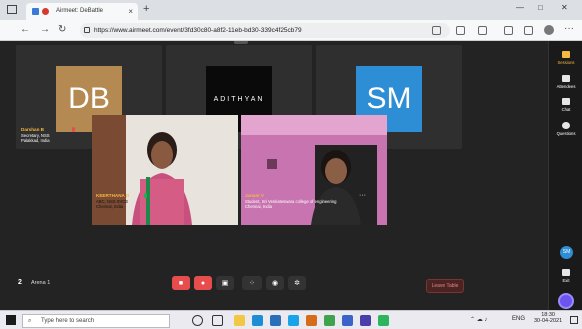  Describe the element at coordinates (389, 98) in the screenshot. I see `avatar-initials: SM` at that location.